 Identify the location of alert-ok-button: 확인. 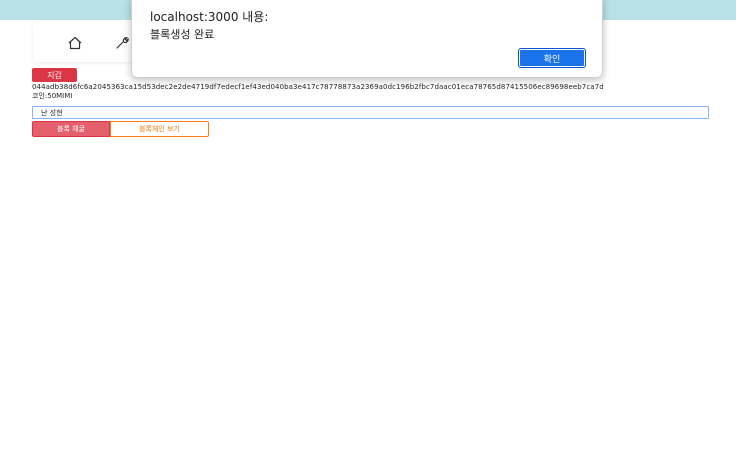
(552, 58).